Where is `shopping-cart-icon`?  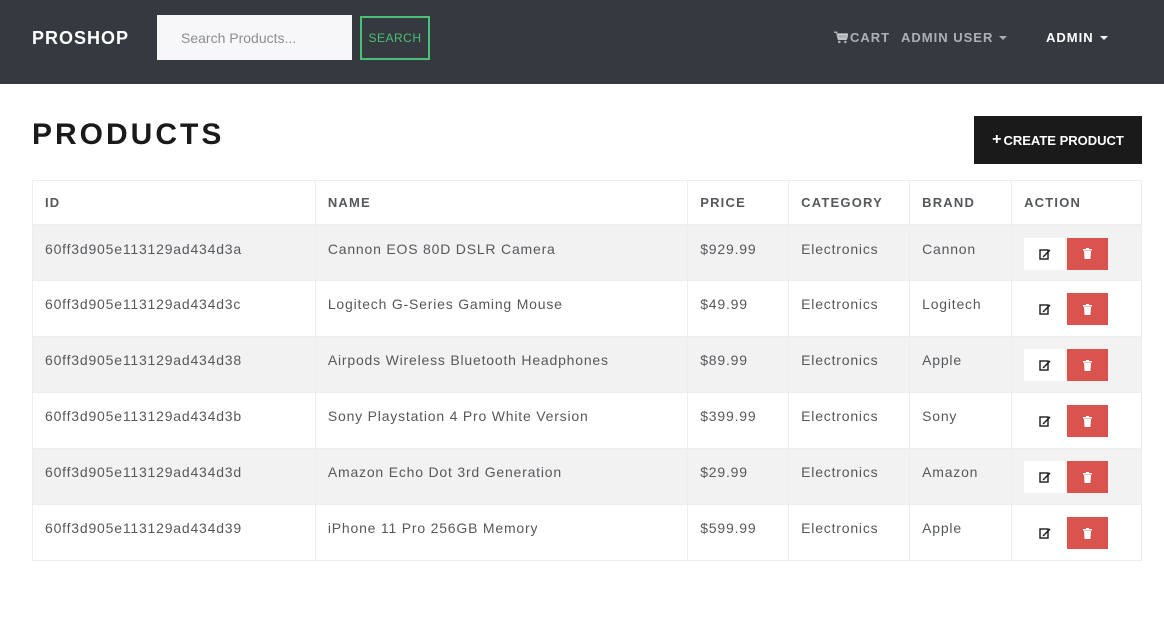
shopping-cart-icon is located at coordinates (841, 37).